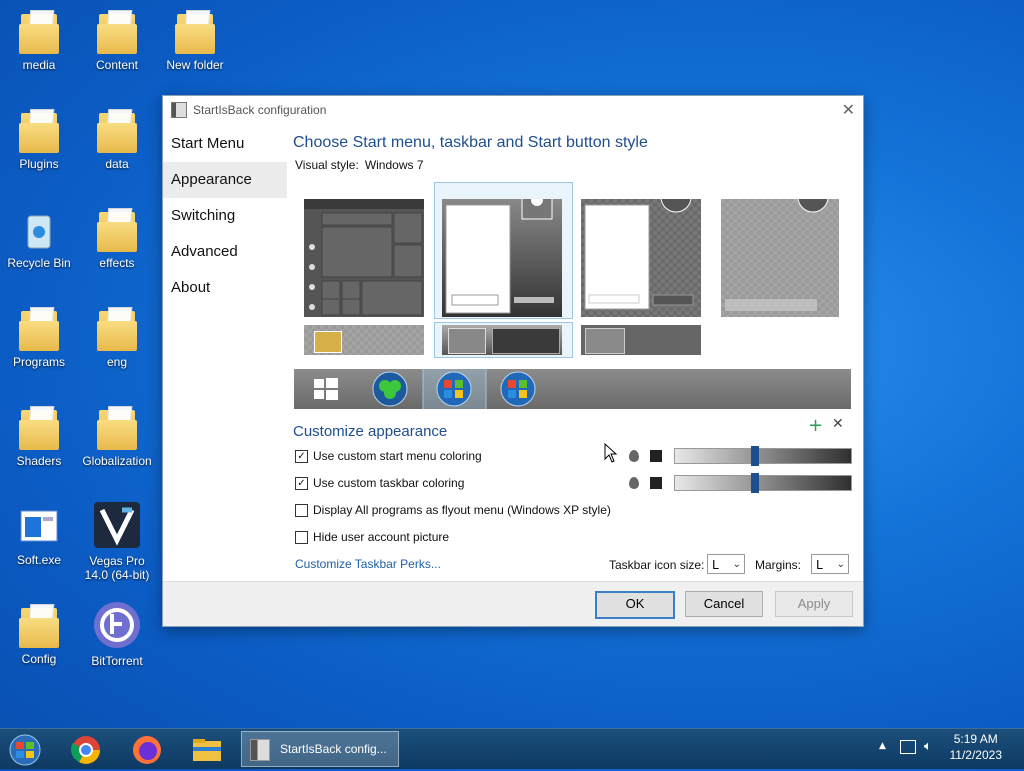 The height and width of the screenshot is (771, 1024). I want to click on desktop-icon-programs: Programs, so click(39, 338).